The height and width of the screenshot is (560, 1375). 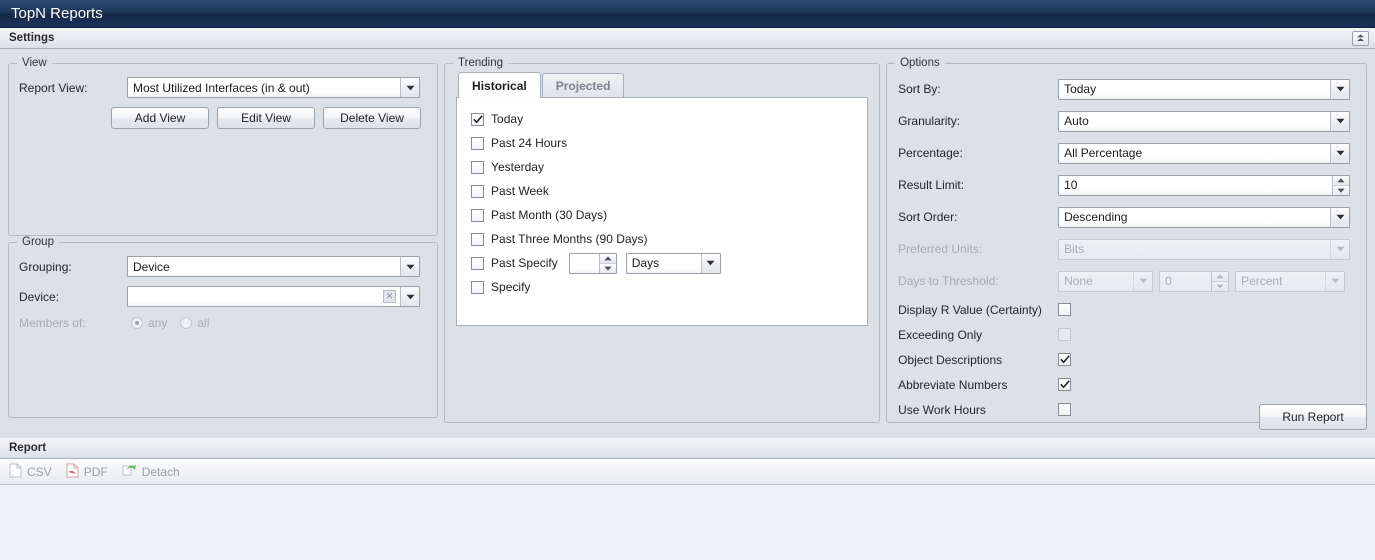 What do you see at coordinates (1124, 249) in the screenshot?
I see `preferred-units-row: Preferred Units: Bits` at bounding box center [1124, 249].